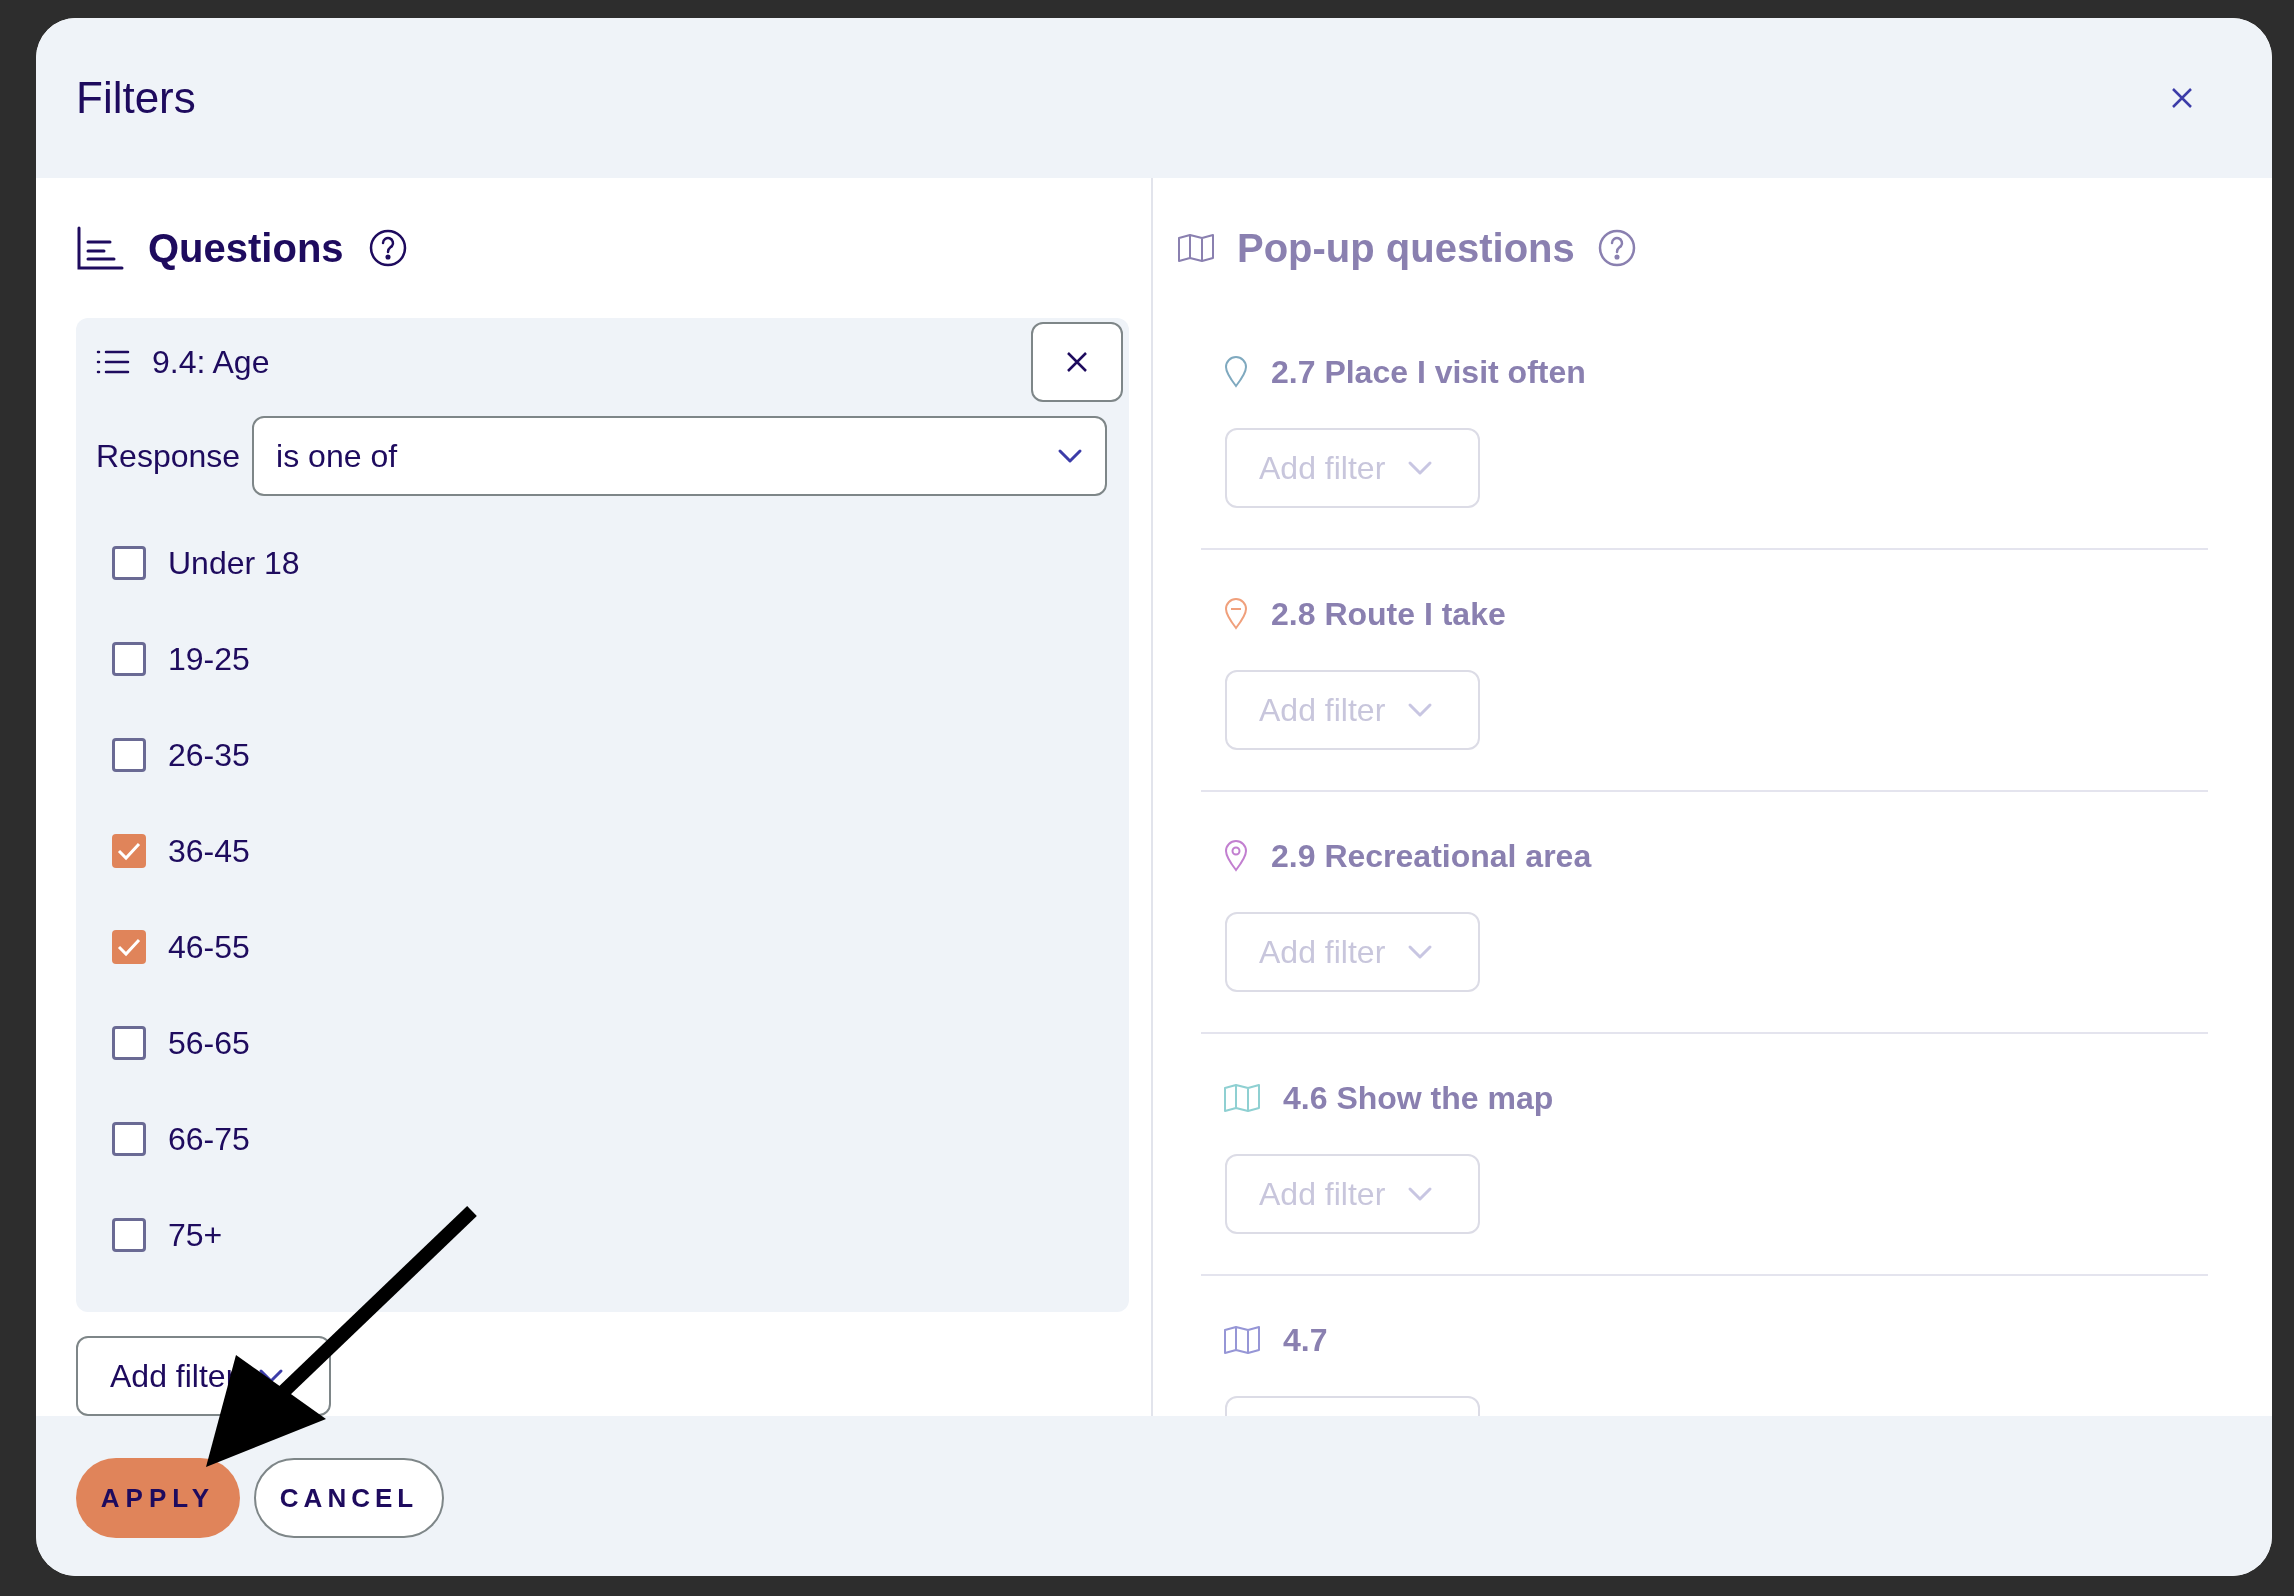 The height and width of the screenshot is (1596, 2294). Describe the element at coordinates (234, 563) in the screenshot. I see `option-label: Under 18` at that location.